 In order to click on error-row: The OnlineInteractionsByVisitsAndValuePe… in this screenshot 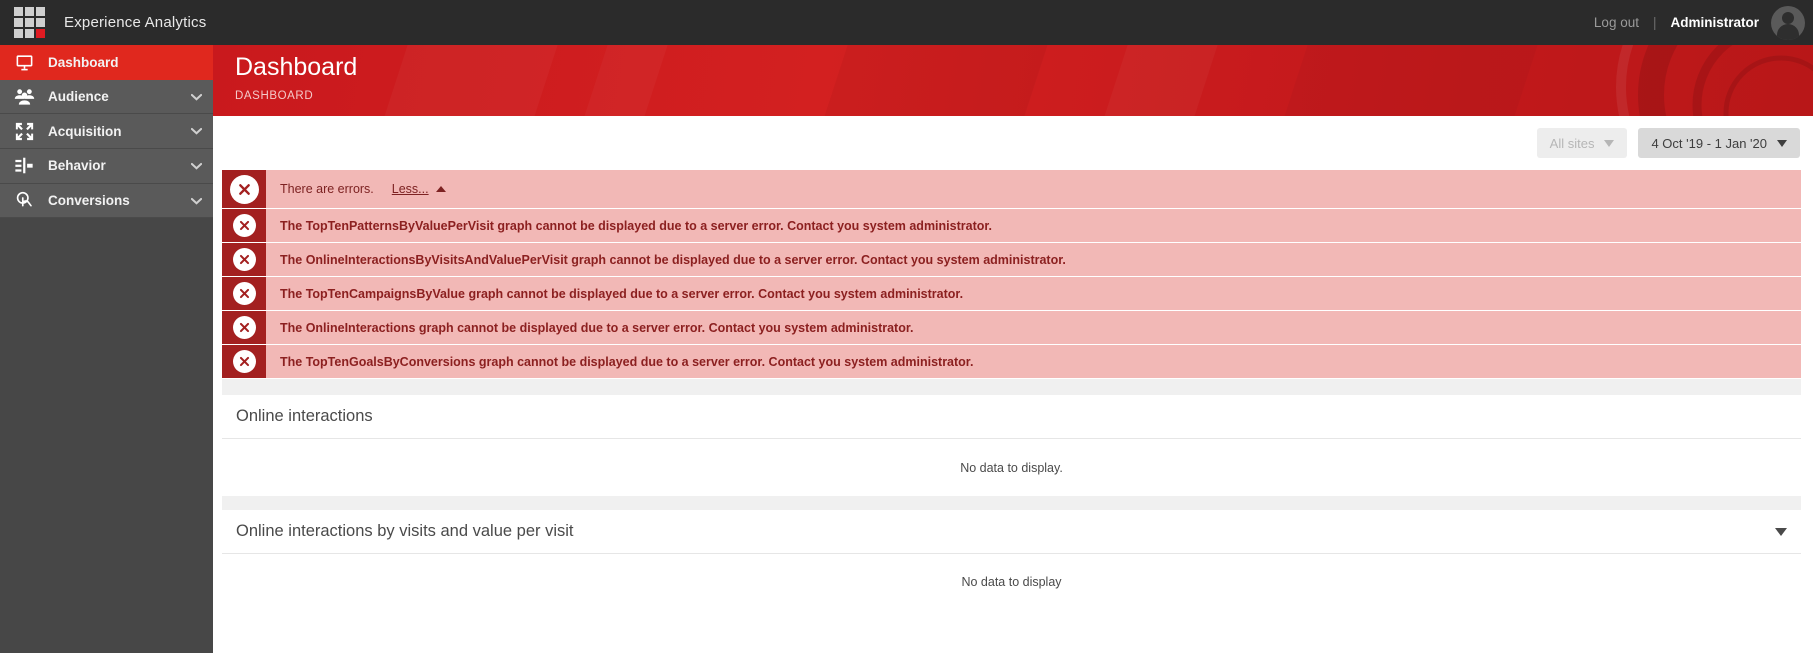, I will do `click(1011, 259)`.